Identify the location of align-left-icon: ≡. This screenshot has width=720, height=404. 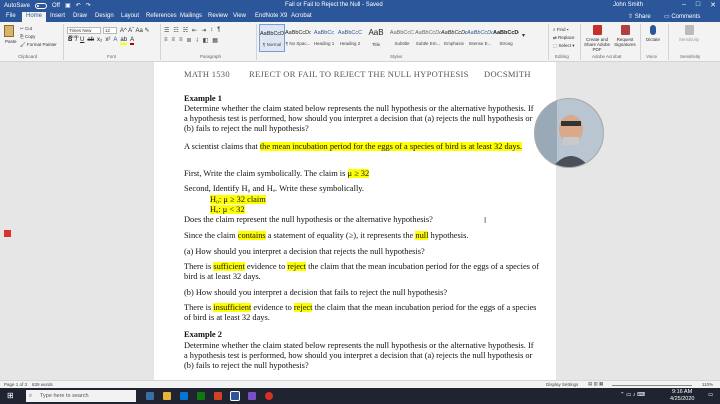
(166, 40).